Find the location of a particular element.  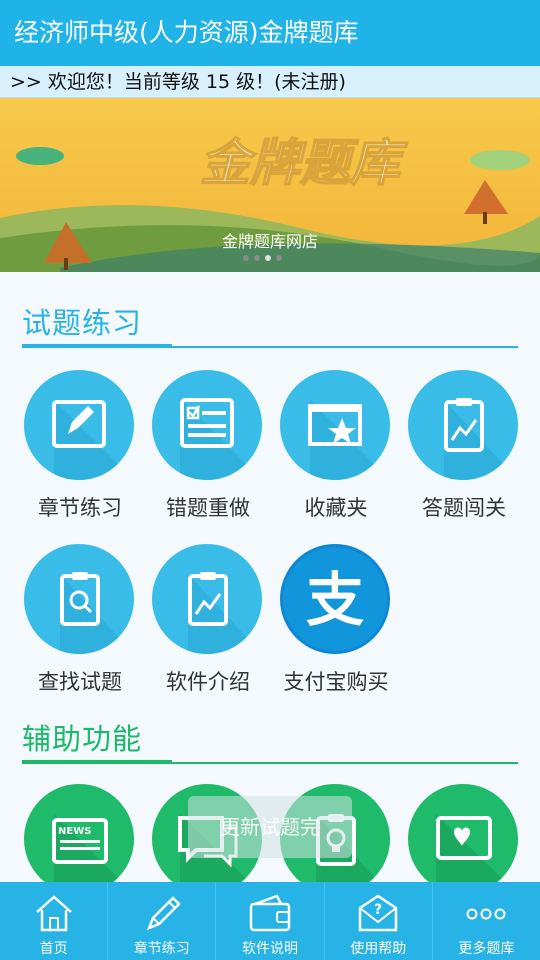

svg-text: 支 is located at coordinates (335, 600).